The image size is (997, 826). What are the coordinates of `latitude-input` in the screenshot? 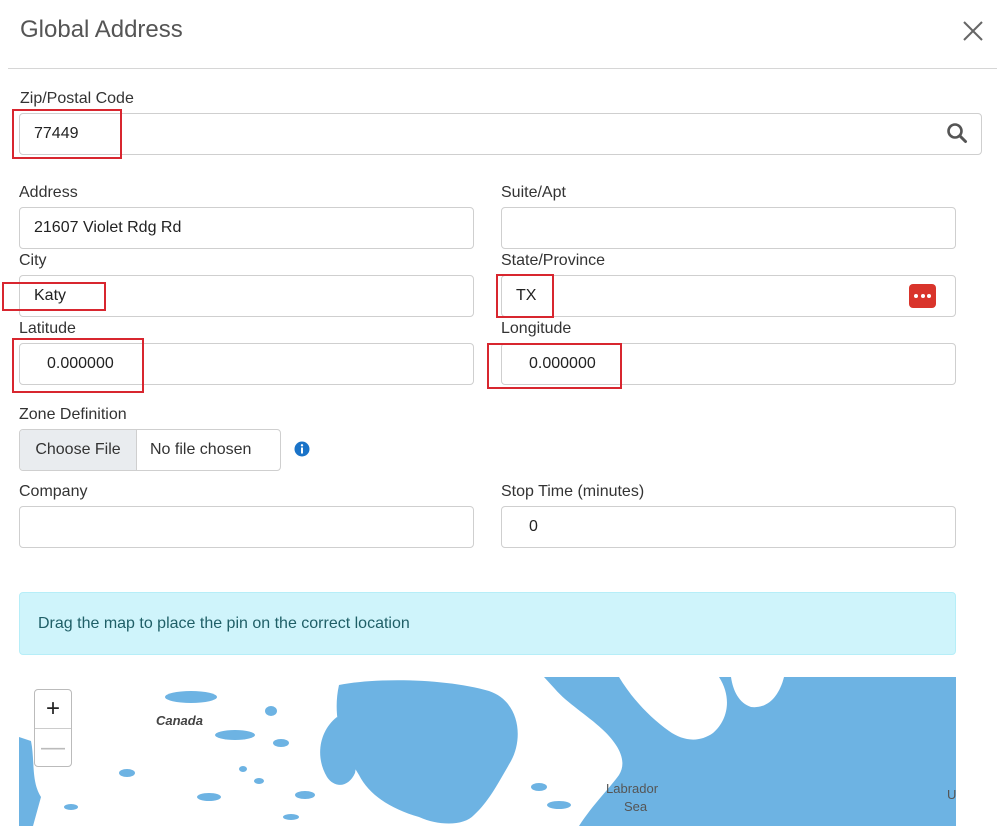 It's located at (246, 364).